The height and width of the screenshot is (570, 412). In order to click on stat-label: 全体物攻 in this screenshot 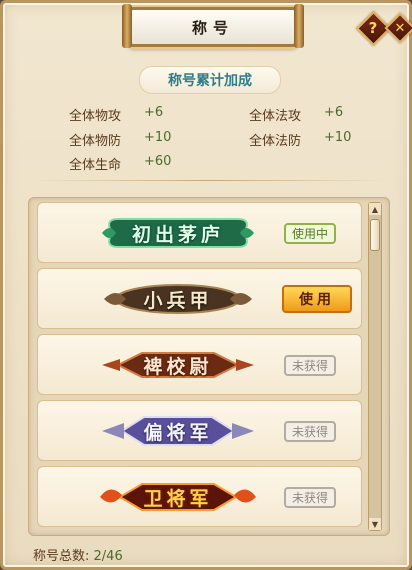, I will do `click(95, 116)`.